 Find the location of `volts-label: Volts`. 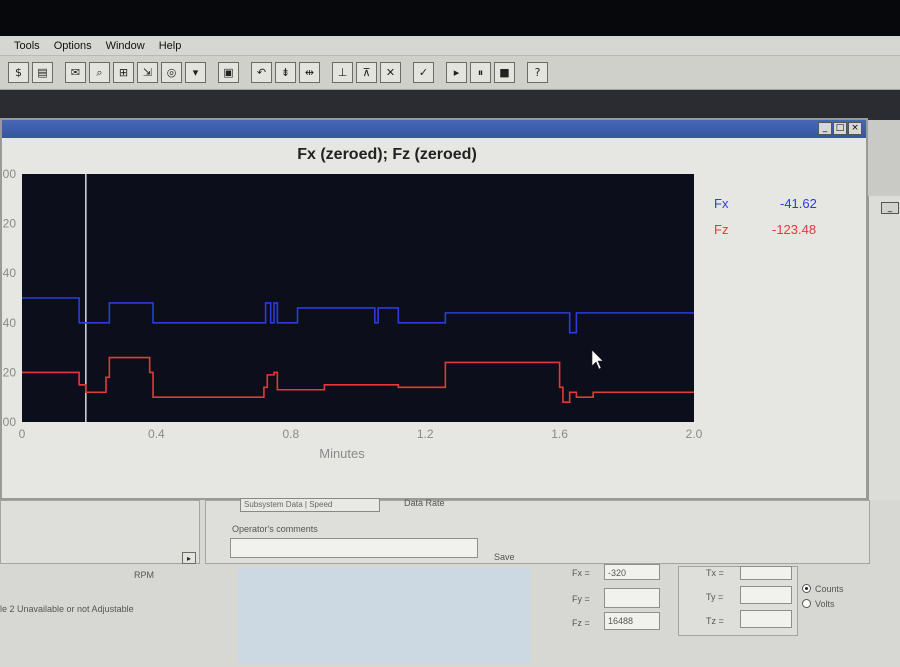

volts-label: Volts is located at coordinates (825, 604).